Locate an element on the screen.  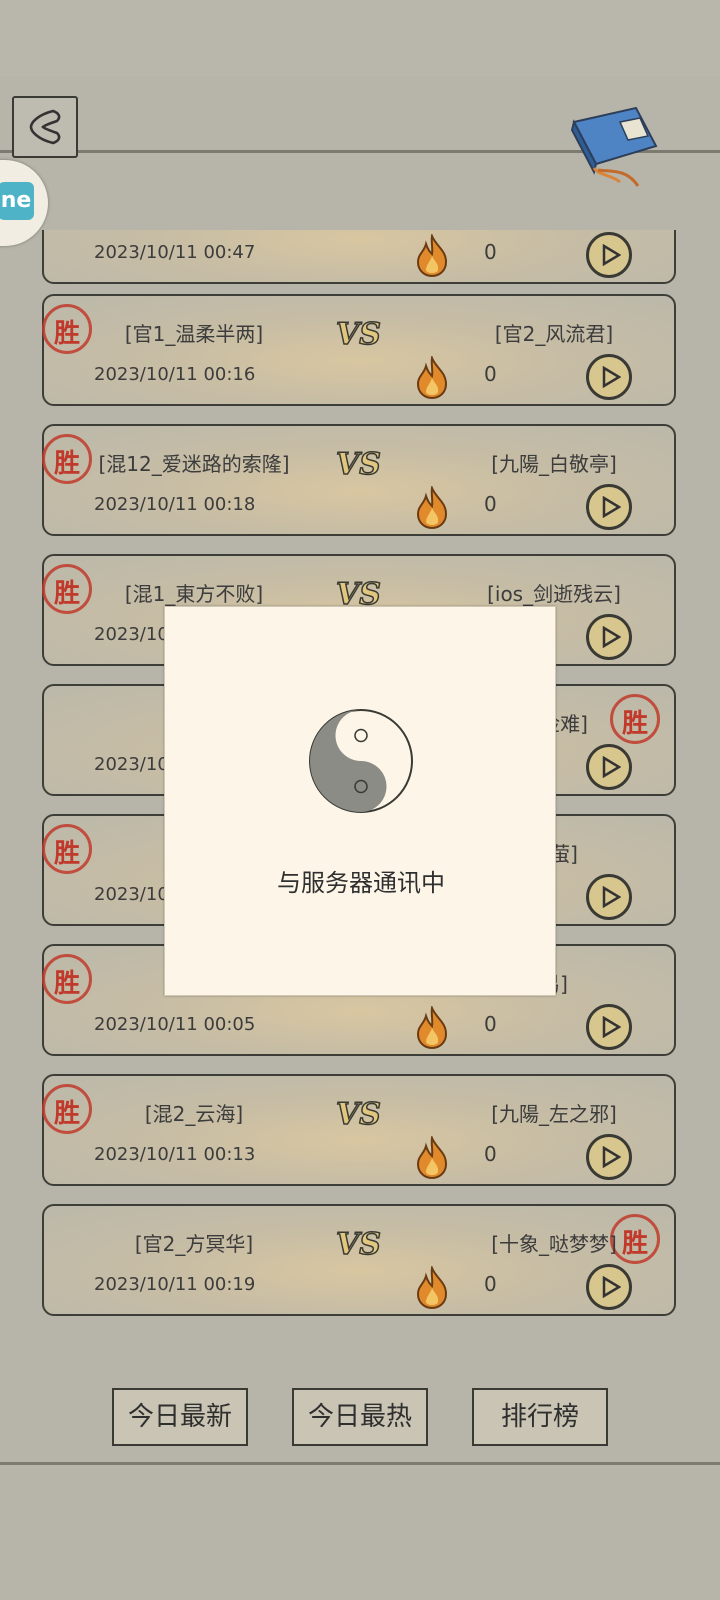
match-date: 2023/10/11 00:16 is located at coordinates (175, 374).